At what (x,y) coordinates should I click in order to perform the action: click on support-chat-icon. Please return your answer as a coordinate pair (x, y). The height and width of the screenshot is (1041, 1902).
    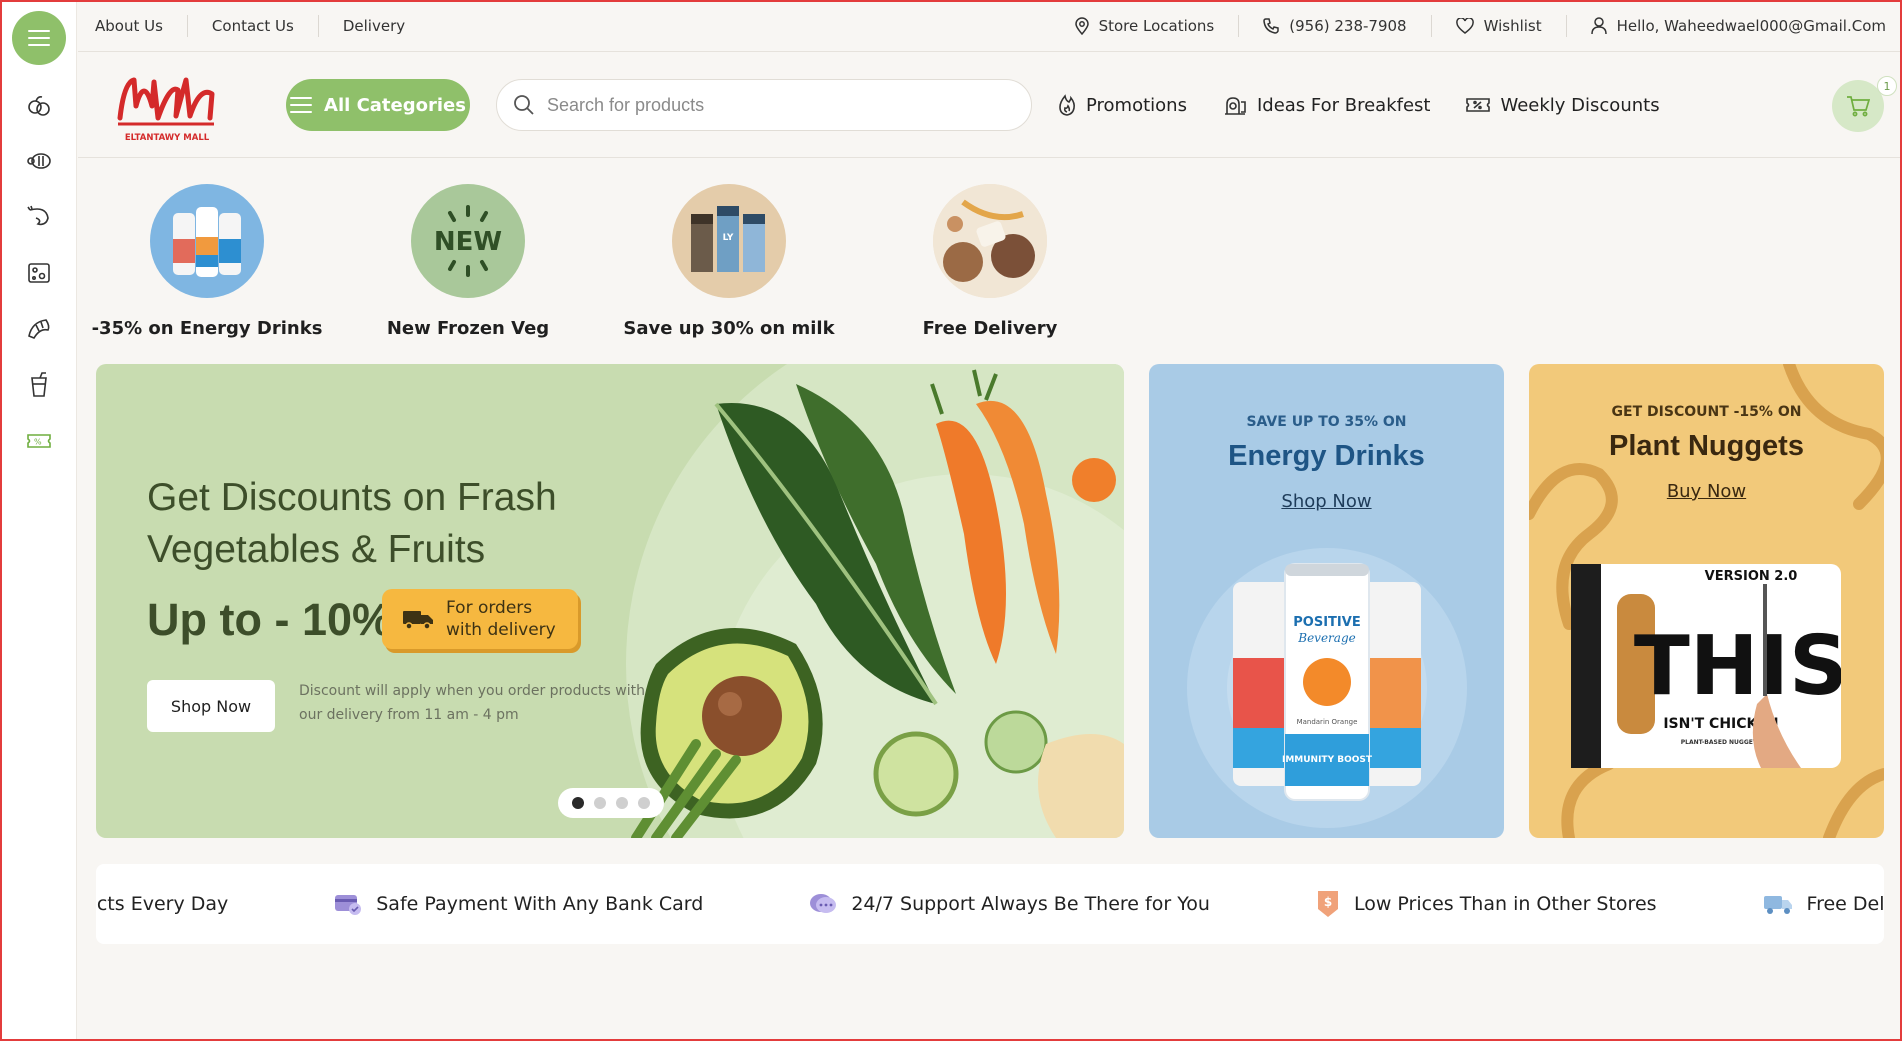
    Looking at the image, I should click on (823, 903).